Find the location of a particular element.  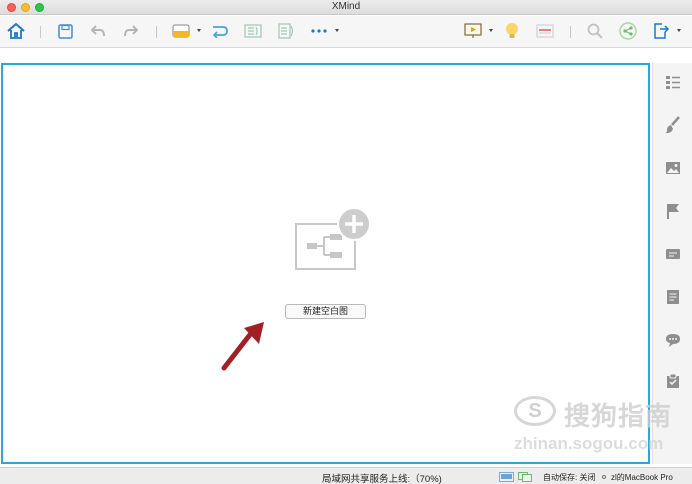

comment-icon is located at coordinates (673, 340).